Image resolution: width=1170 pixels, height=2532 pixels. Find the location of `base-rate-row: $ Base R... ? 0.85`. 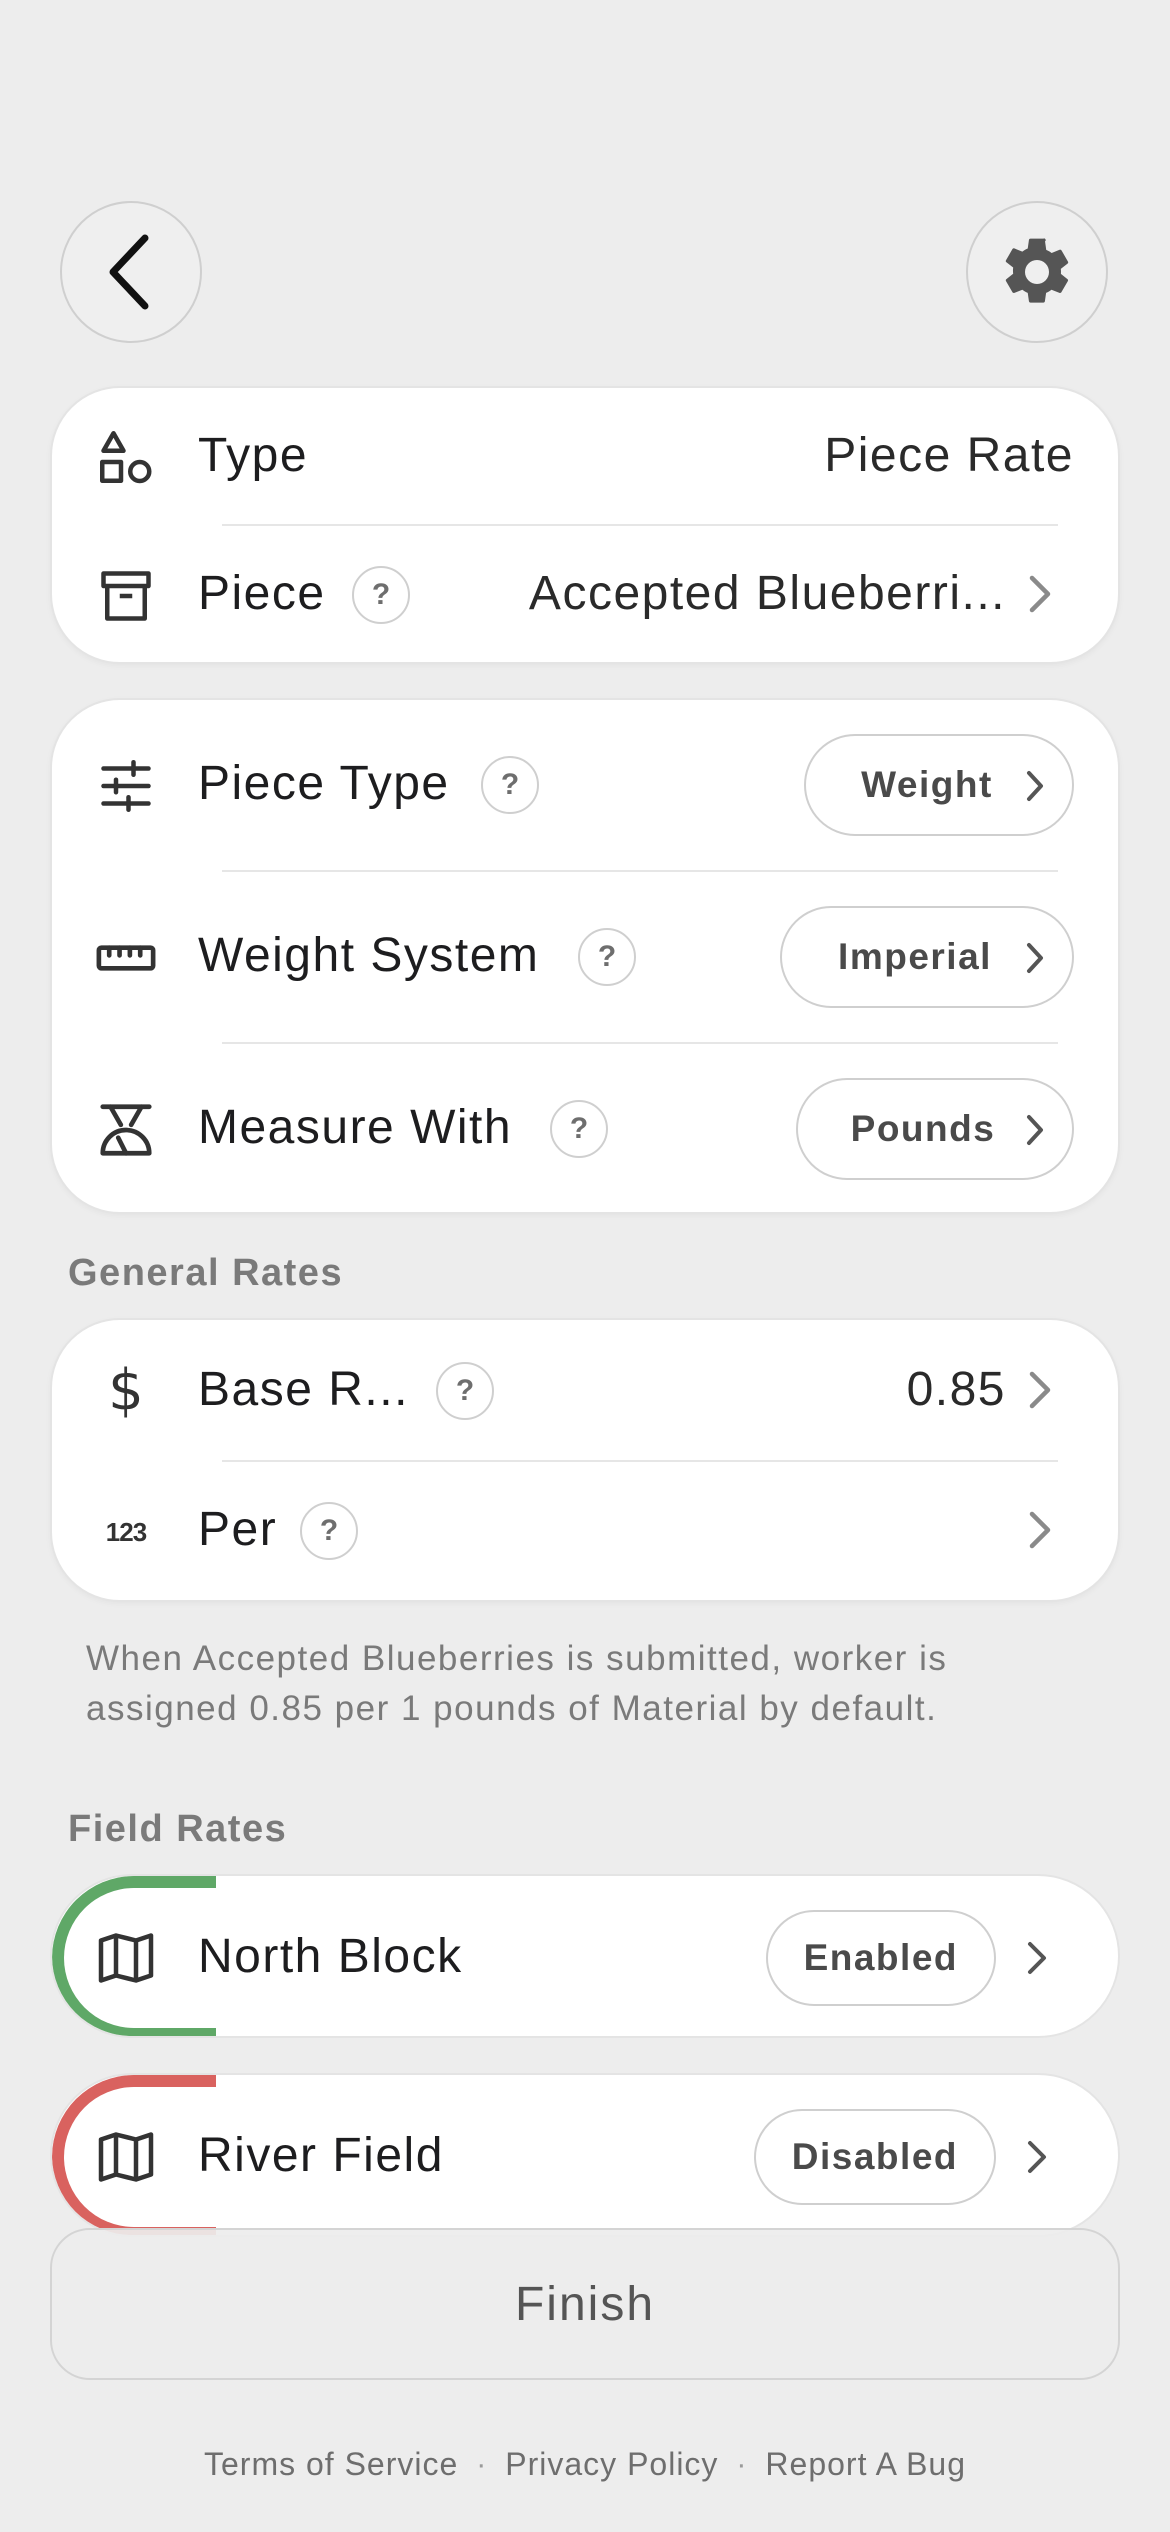

base-rate-row: $ Base R... ? 0.85 is located at coordinates (585, 1390).